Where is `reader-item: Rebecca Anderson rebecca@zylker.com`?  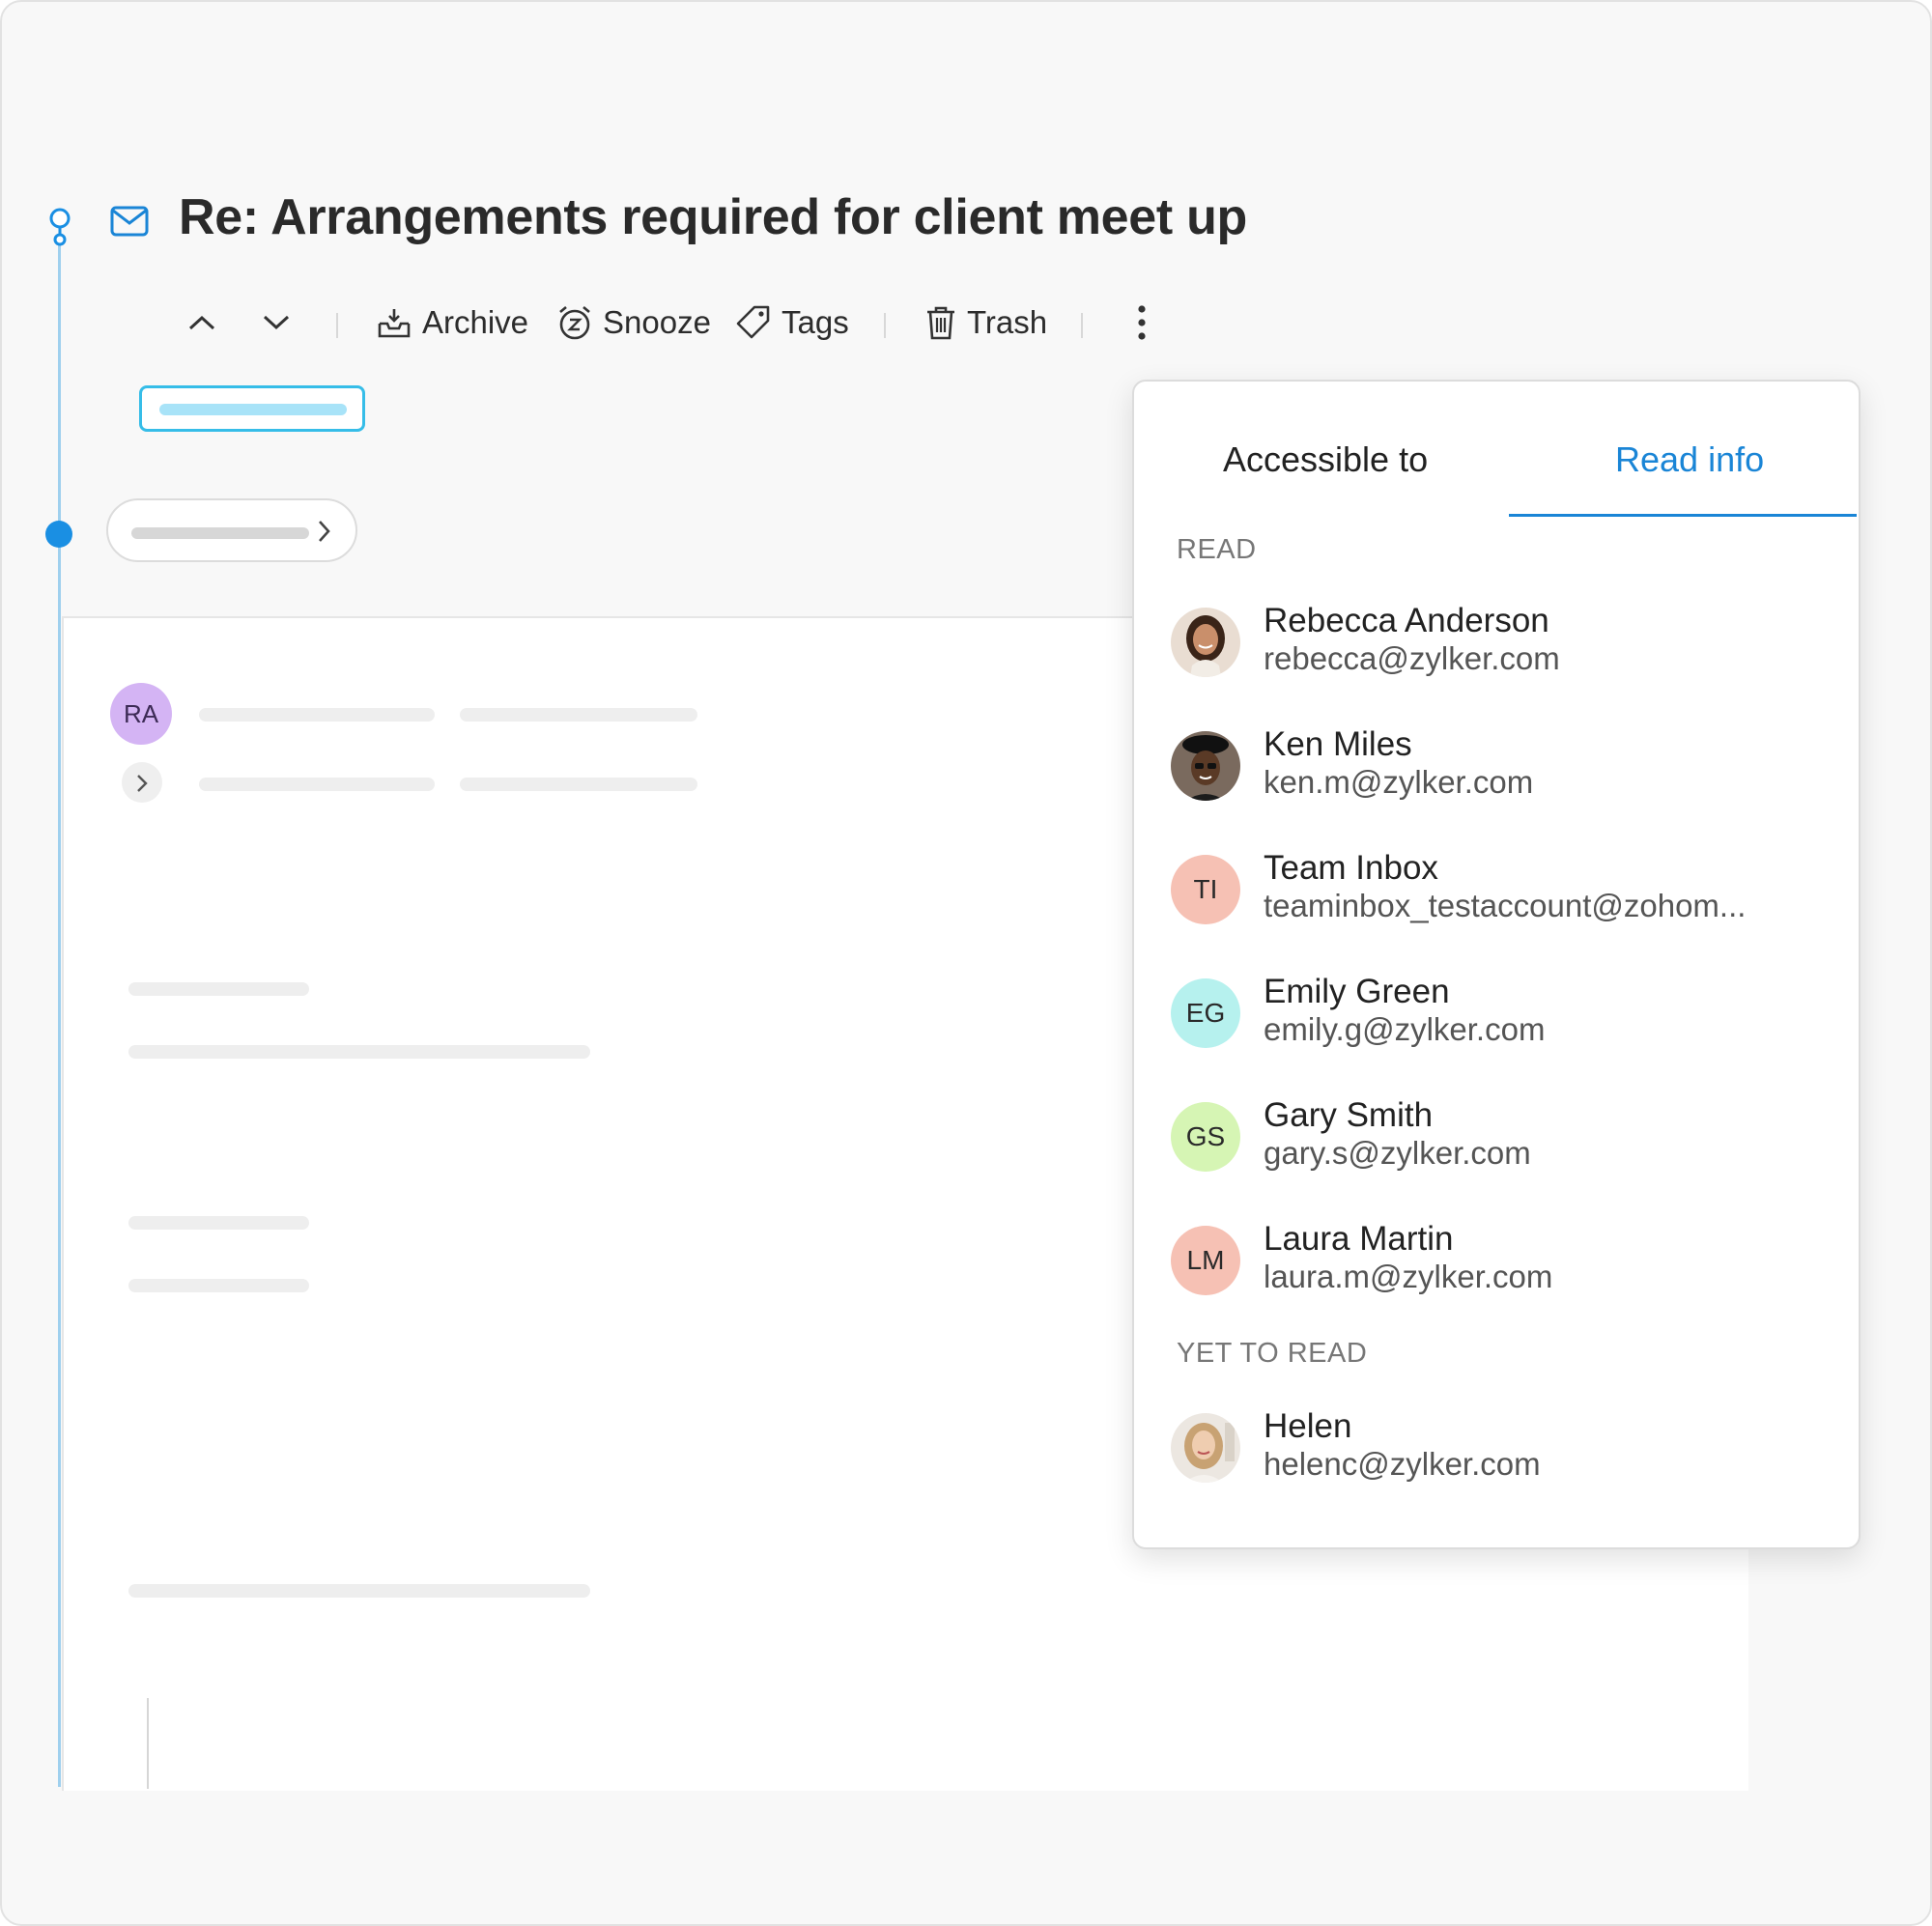
reader-item: Rebecca Anderson rebecca@zylker.com is located at coordinates (1509, 643).